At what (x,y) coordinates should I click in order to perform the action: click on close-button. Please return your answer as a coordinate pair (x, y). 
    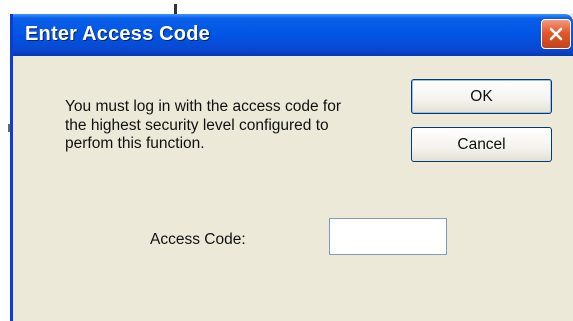
    Looking at the image, I should click on (556, 34).